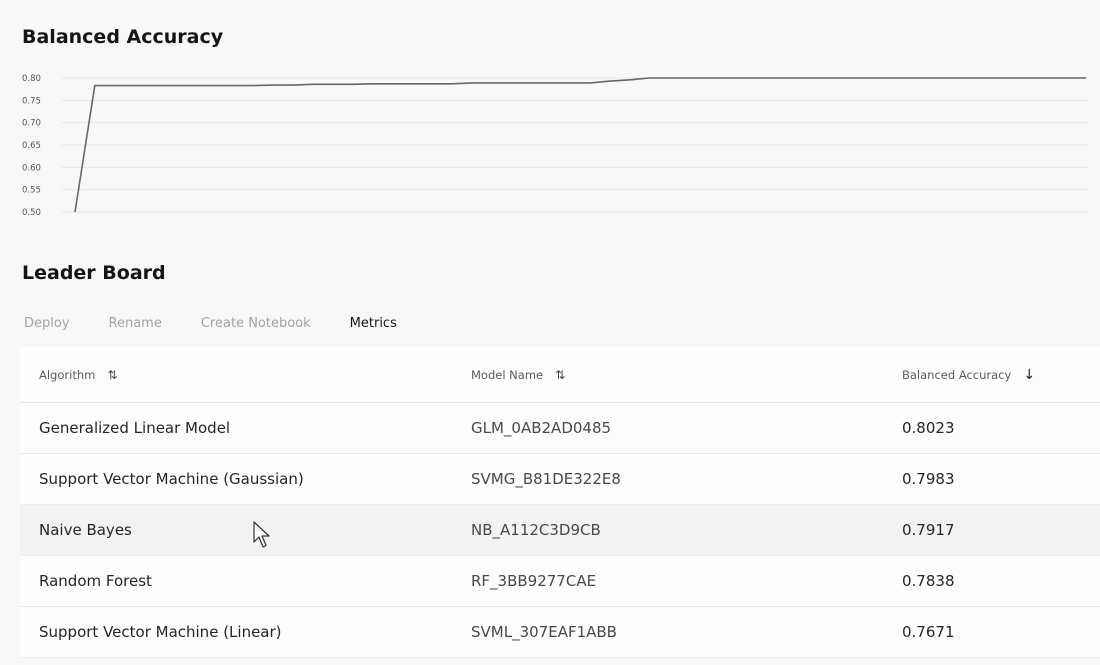 The image size is (1100, 665). What do you see at coordinates (928, 632) in the screenshot?
I see `cell-balanced-accuracy: 0.7671` at bounding box center [928, 632].